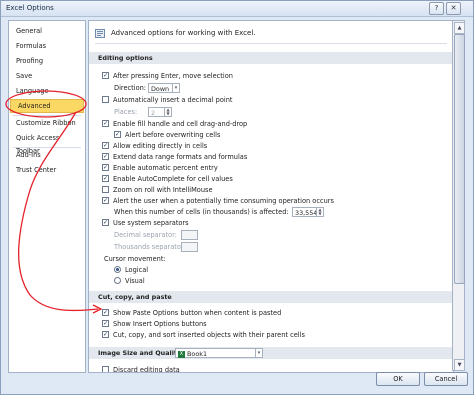 The image size is (474, 395). Describe the element at coordinates (47, 155) in the screenshot. I see `sidebar-item-add-ins: Add-Ins` at that location.